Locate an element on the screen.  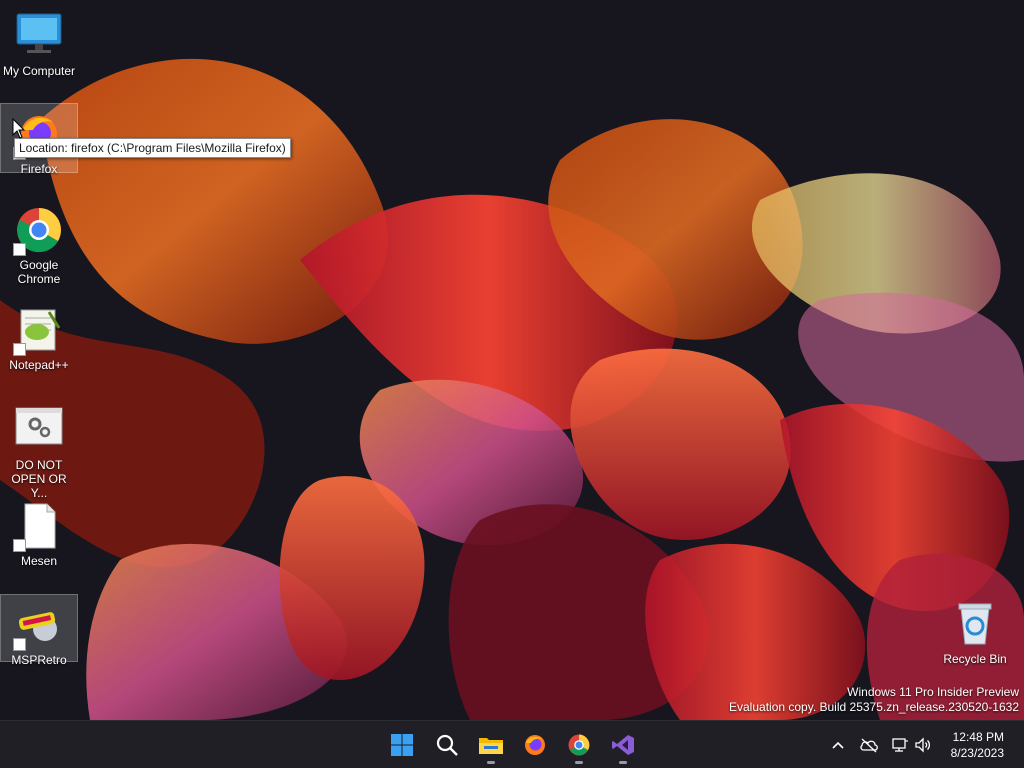
notepad-plus-plus-icon is located at coordinates (39, 330).